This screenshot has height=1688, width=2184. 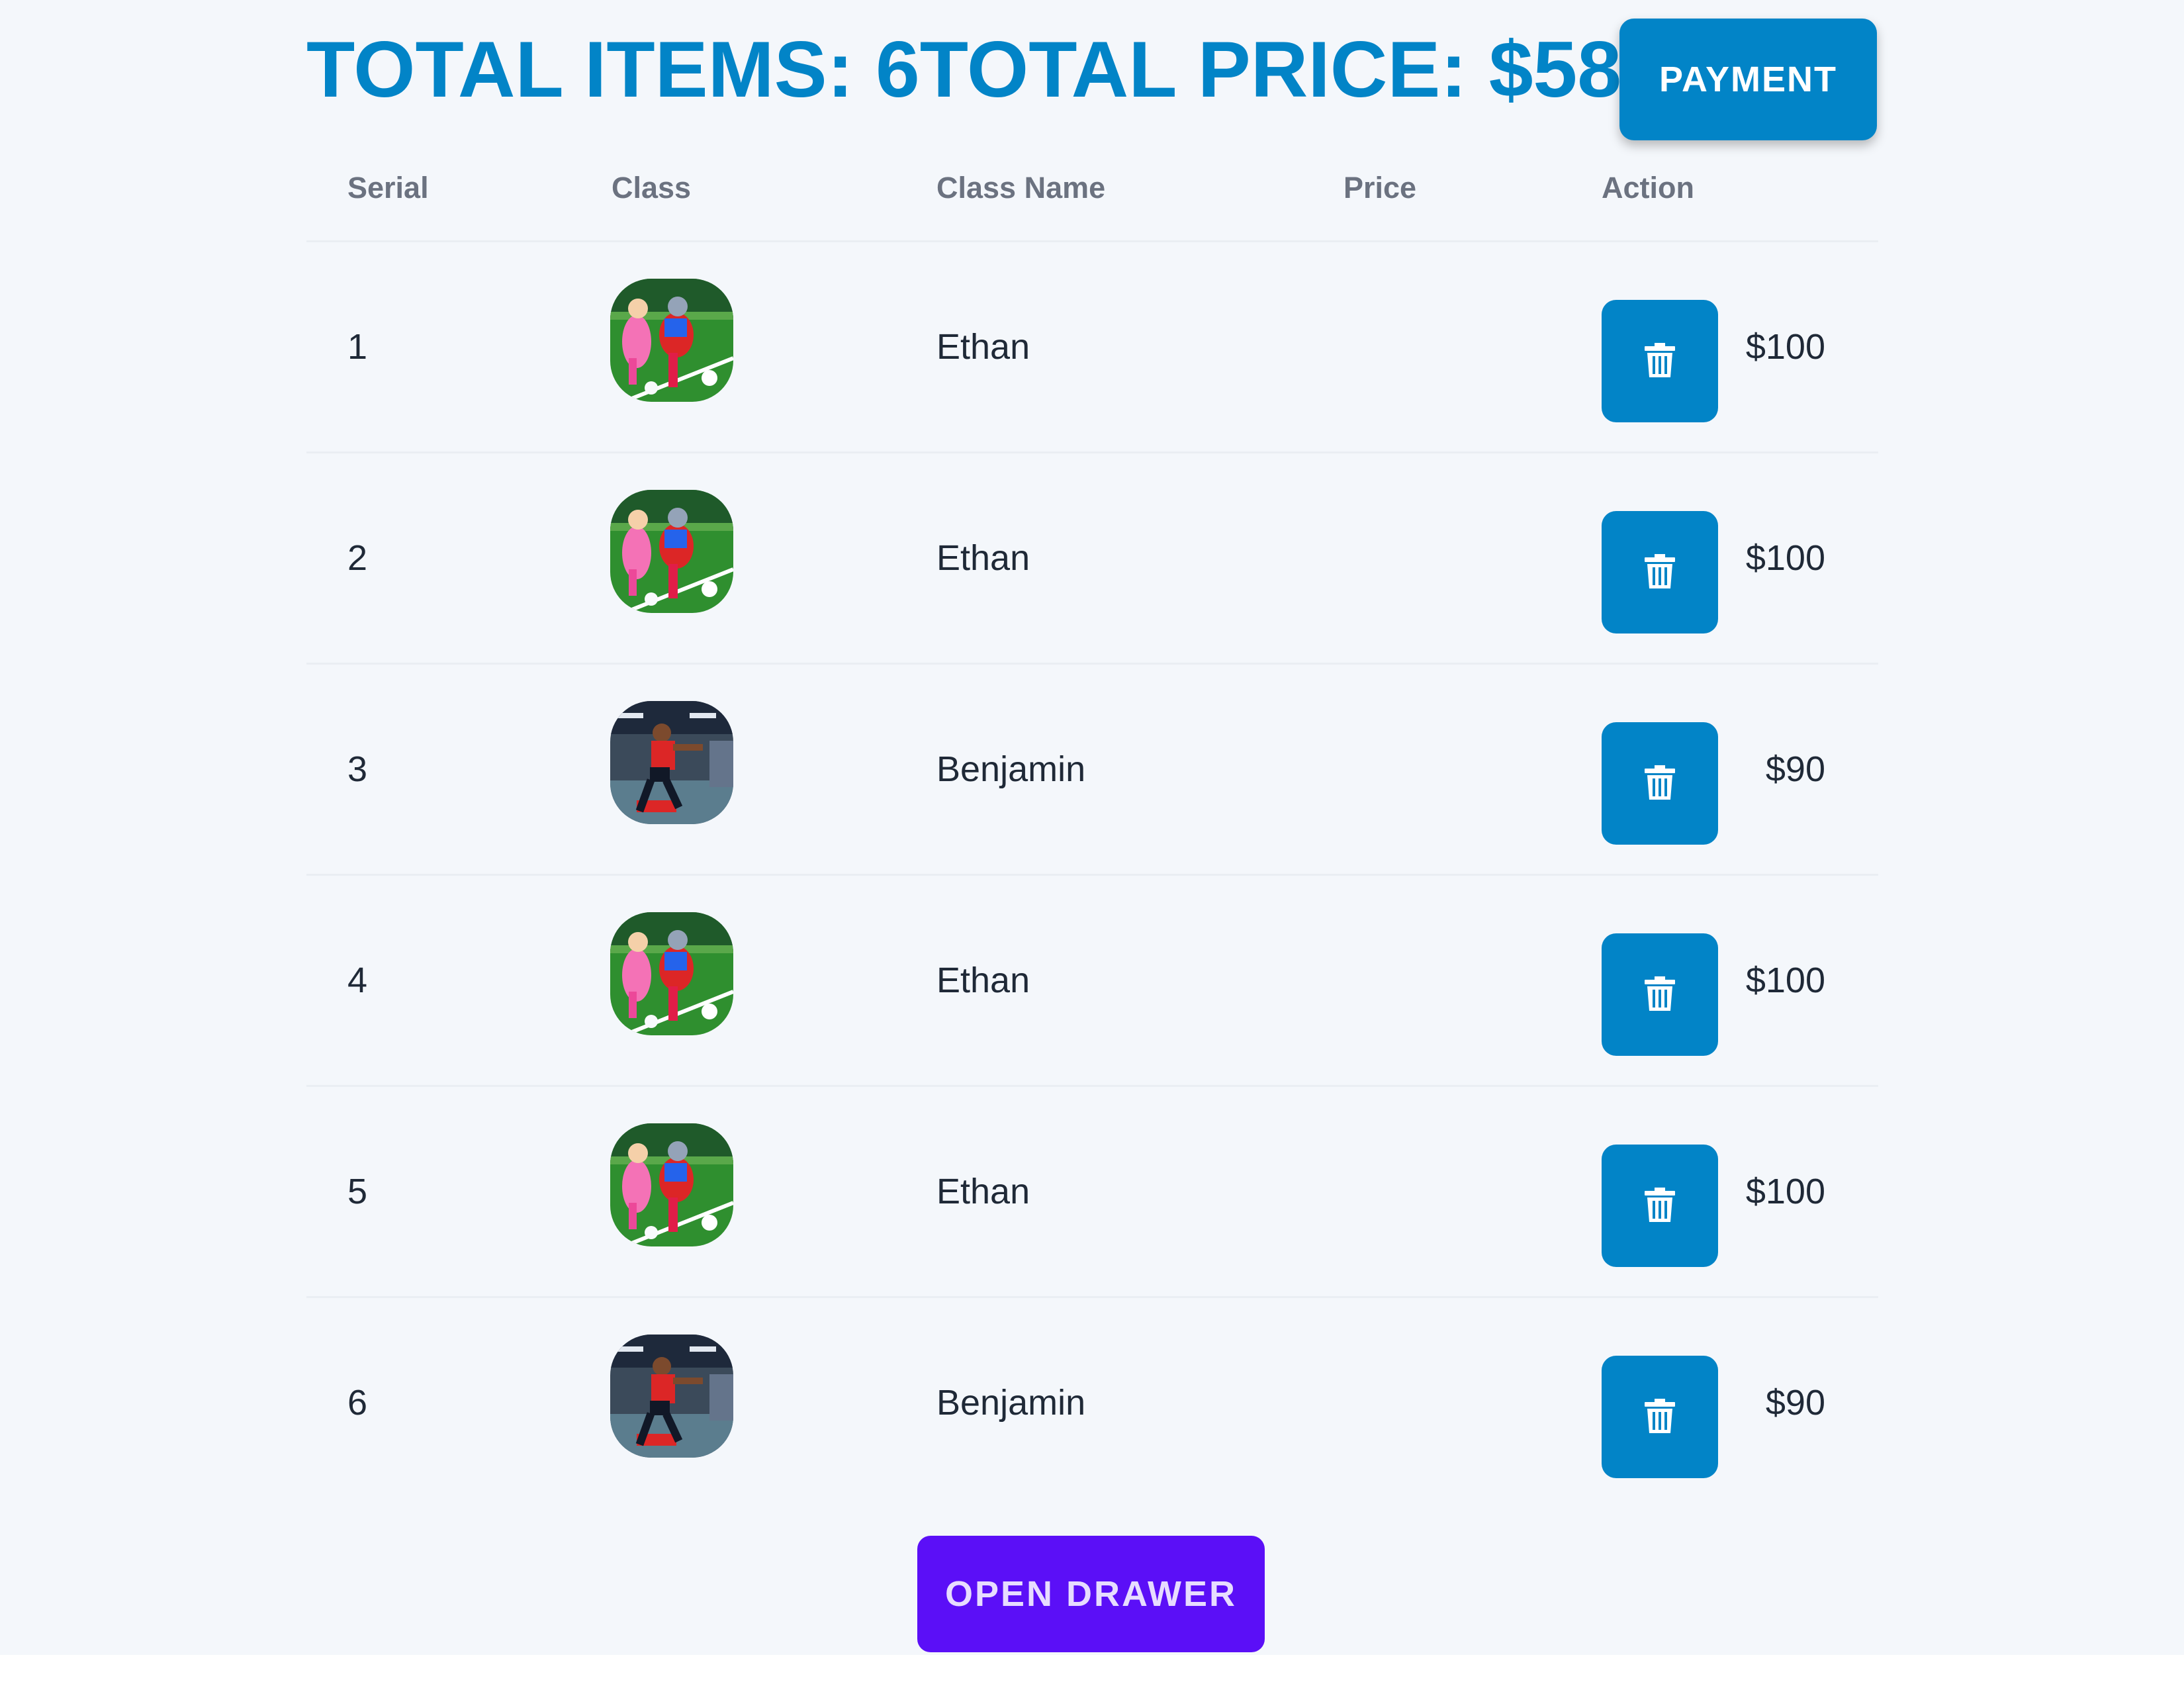 I want to click on cart-summary: TOTAL ITEMS: 6TOTAL PRICE: $580, so click(x=986, y=69).